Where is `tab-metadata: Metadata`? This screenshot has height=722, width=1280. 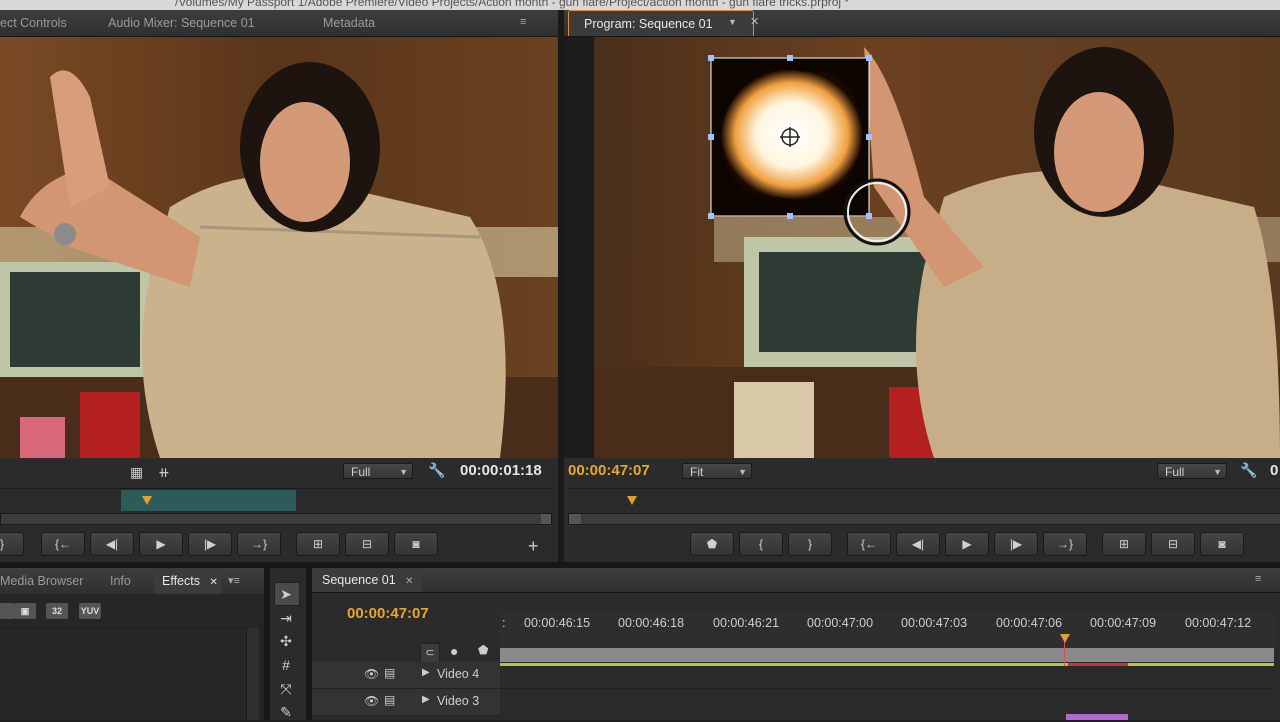 tab-metadata: Metadata is located at coordinates (349, 23).